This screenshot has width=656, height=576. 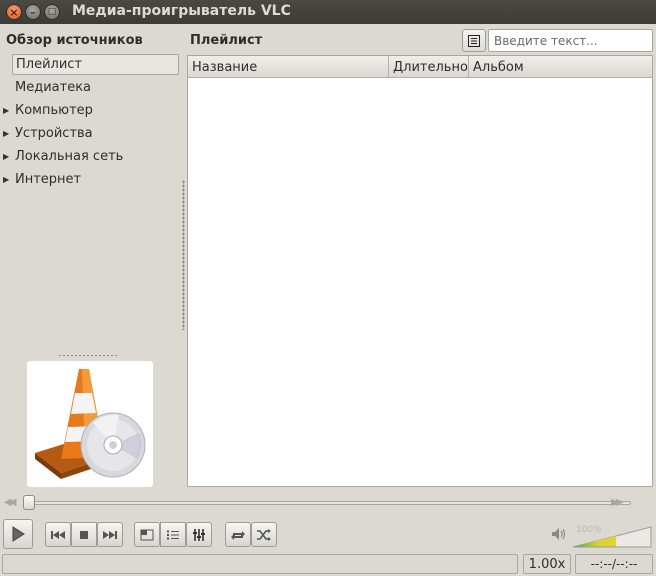 What do you see at coordinates (614, 564) in the screenshot?
I see `time-display: --:--/--:--` at bounding box center [614, 564].